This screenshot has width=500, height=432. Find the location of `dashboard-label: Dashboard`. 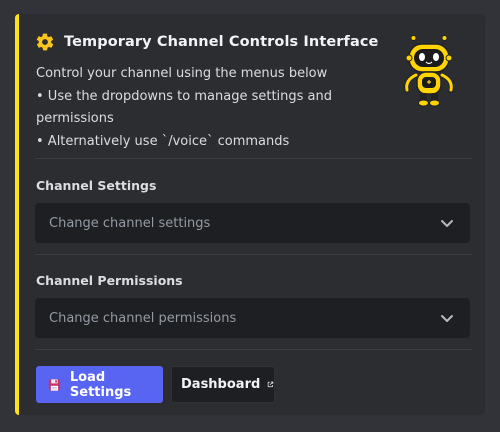

dashboard-label: Dashboard is located at coordinates (221, 384).